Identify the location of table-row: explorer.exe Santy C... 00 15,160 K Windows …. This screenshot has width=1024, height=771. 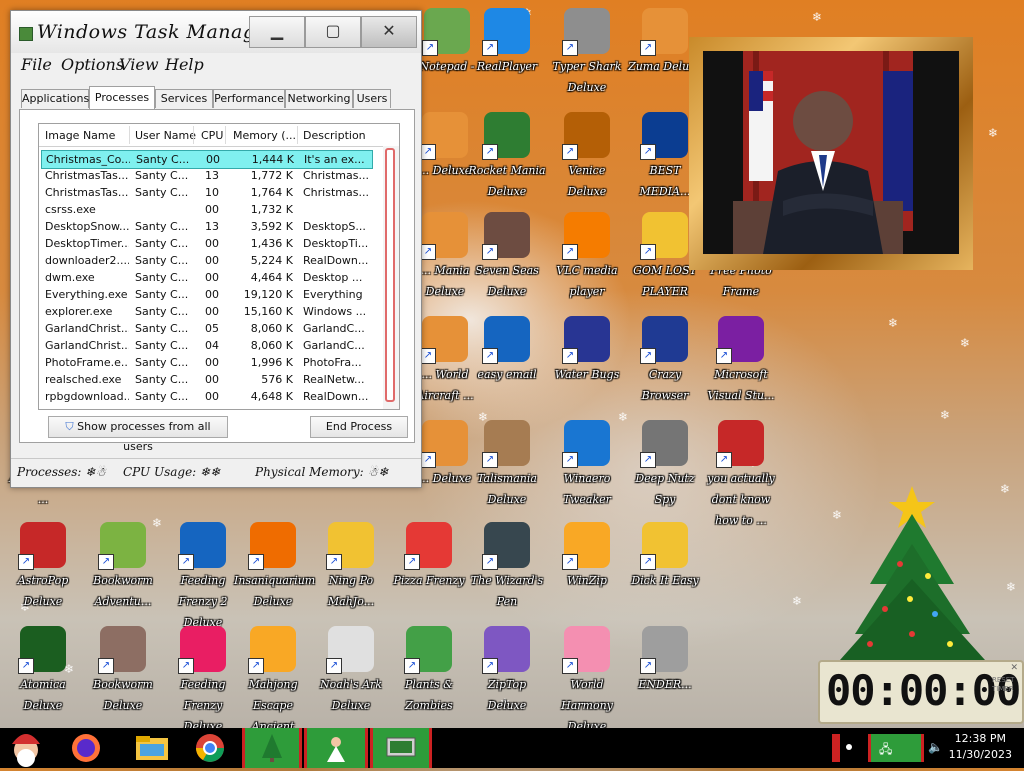
(206, 311).